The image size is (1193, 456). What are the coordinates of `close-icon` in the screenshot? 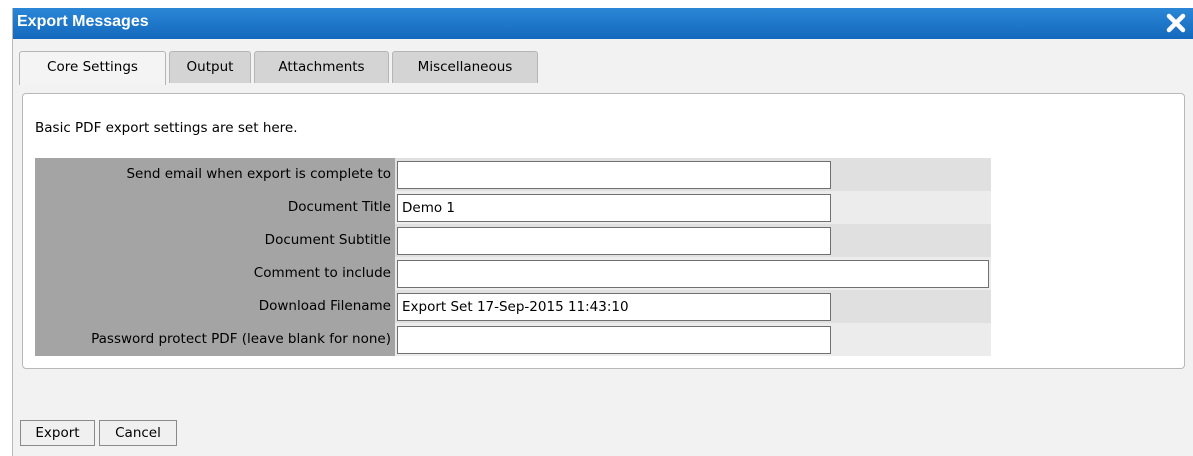 It's located at (1176, 23).